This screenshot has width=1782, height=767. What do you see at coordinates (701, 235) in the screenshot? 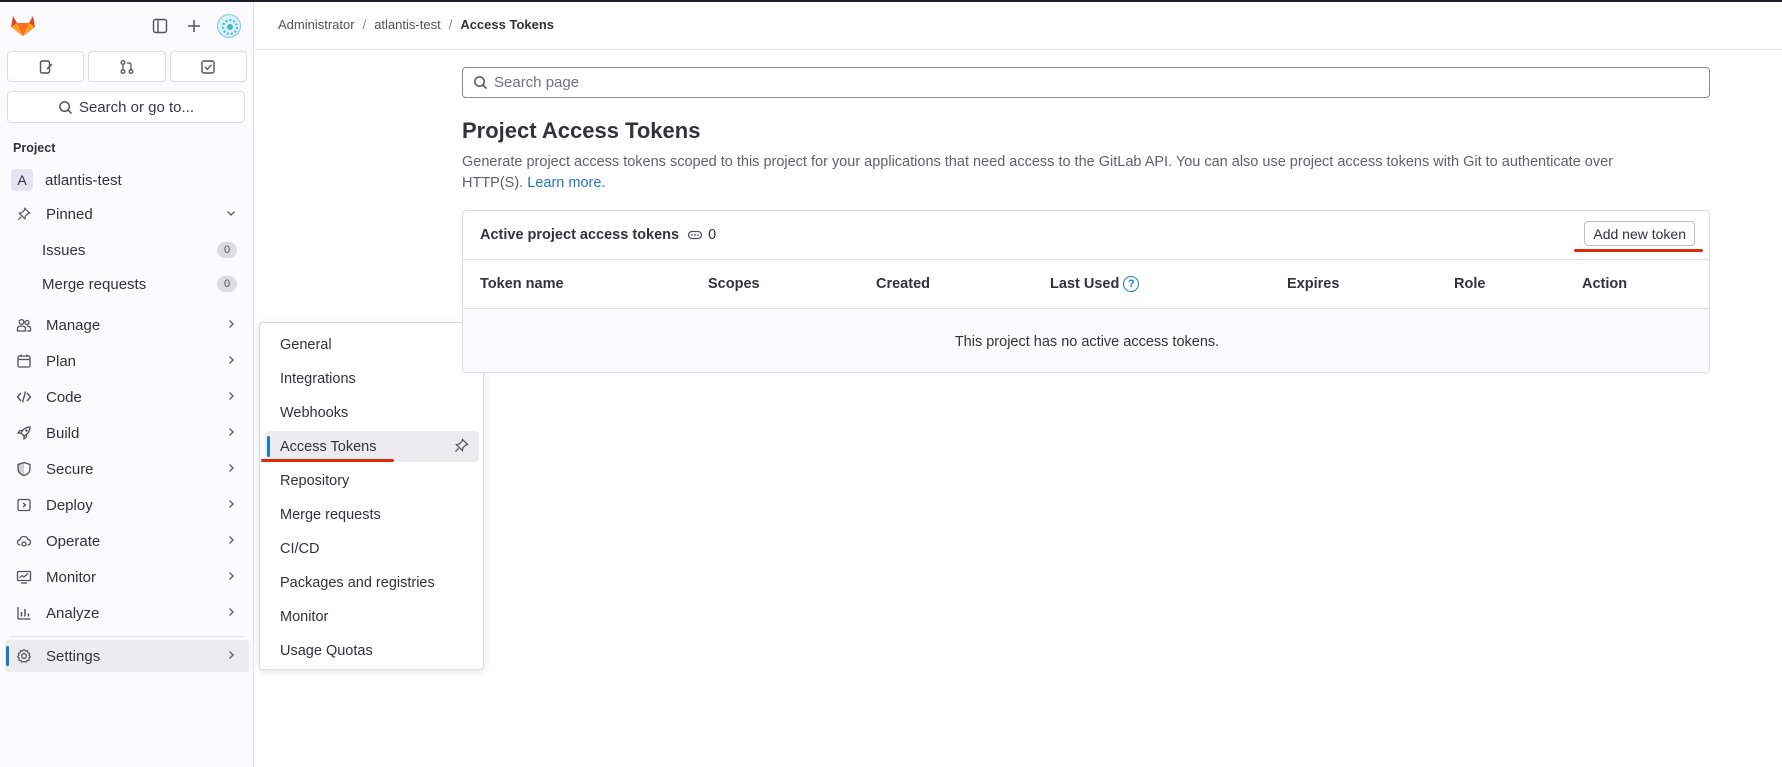
I see `token-count: 0` at bounding box center [701, 235].